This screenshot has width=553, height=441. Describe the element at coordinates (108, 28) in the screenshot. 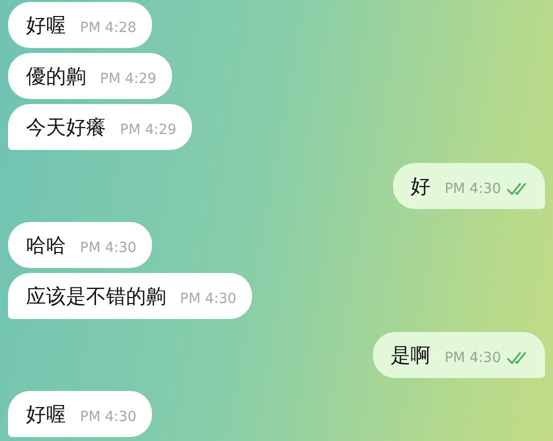

I see `message-time: PM 4:28` at that location.